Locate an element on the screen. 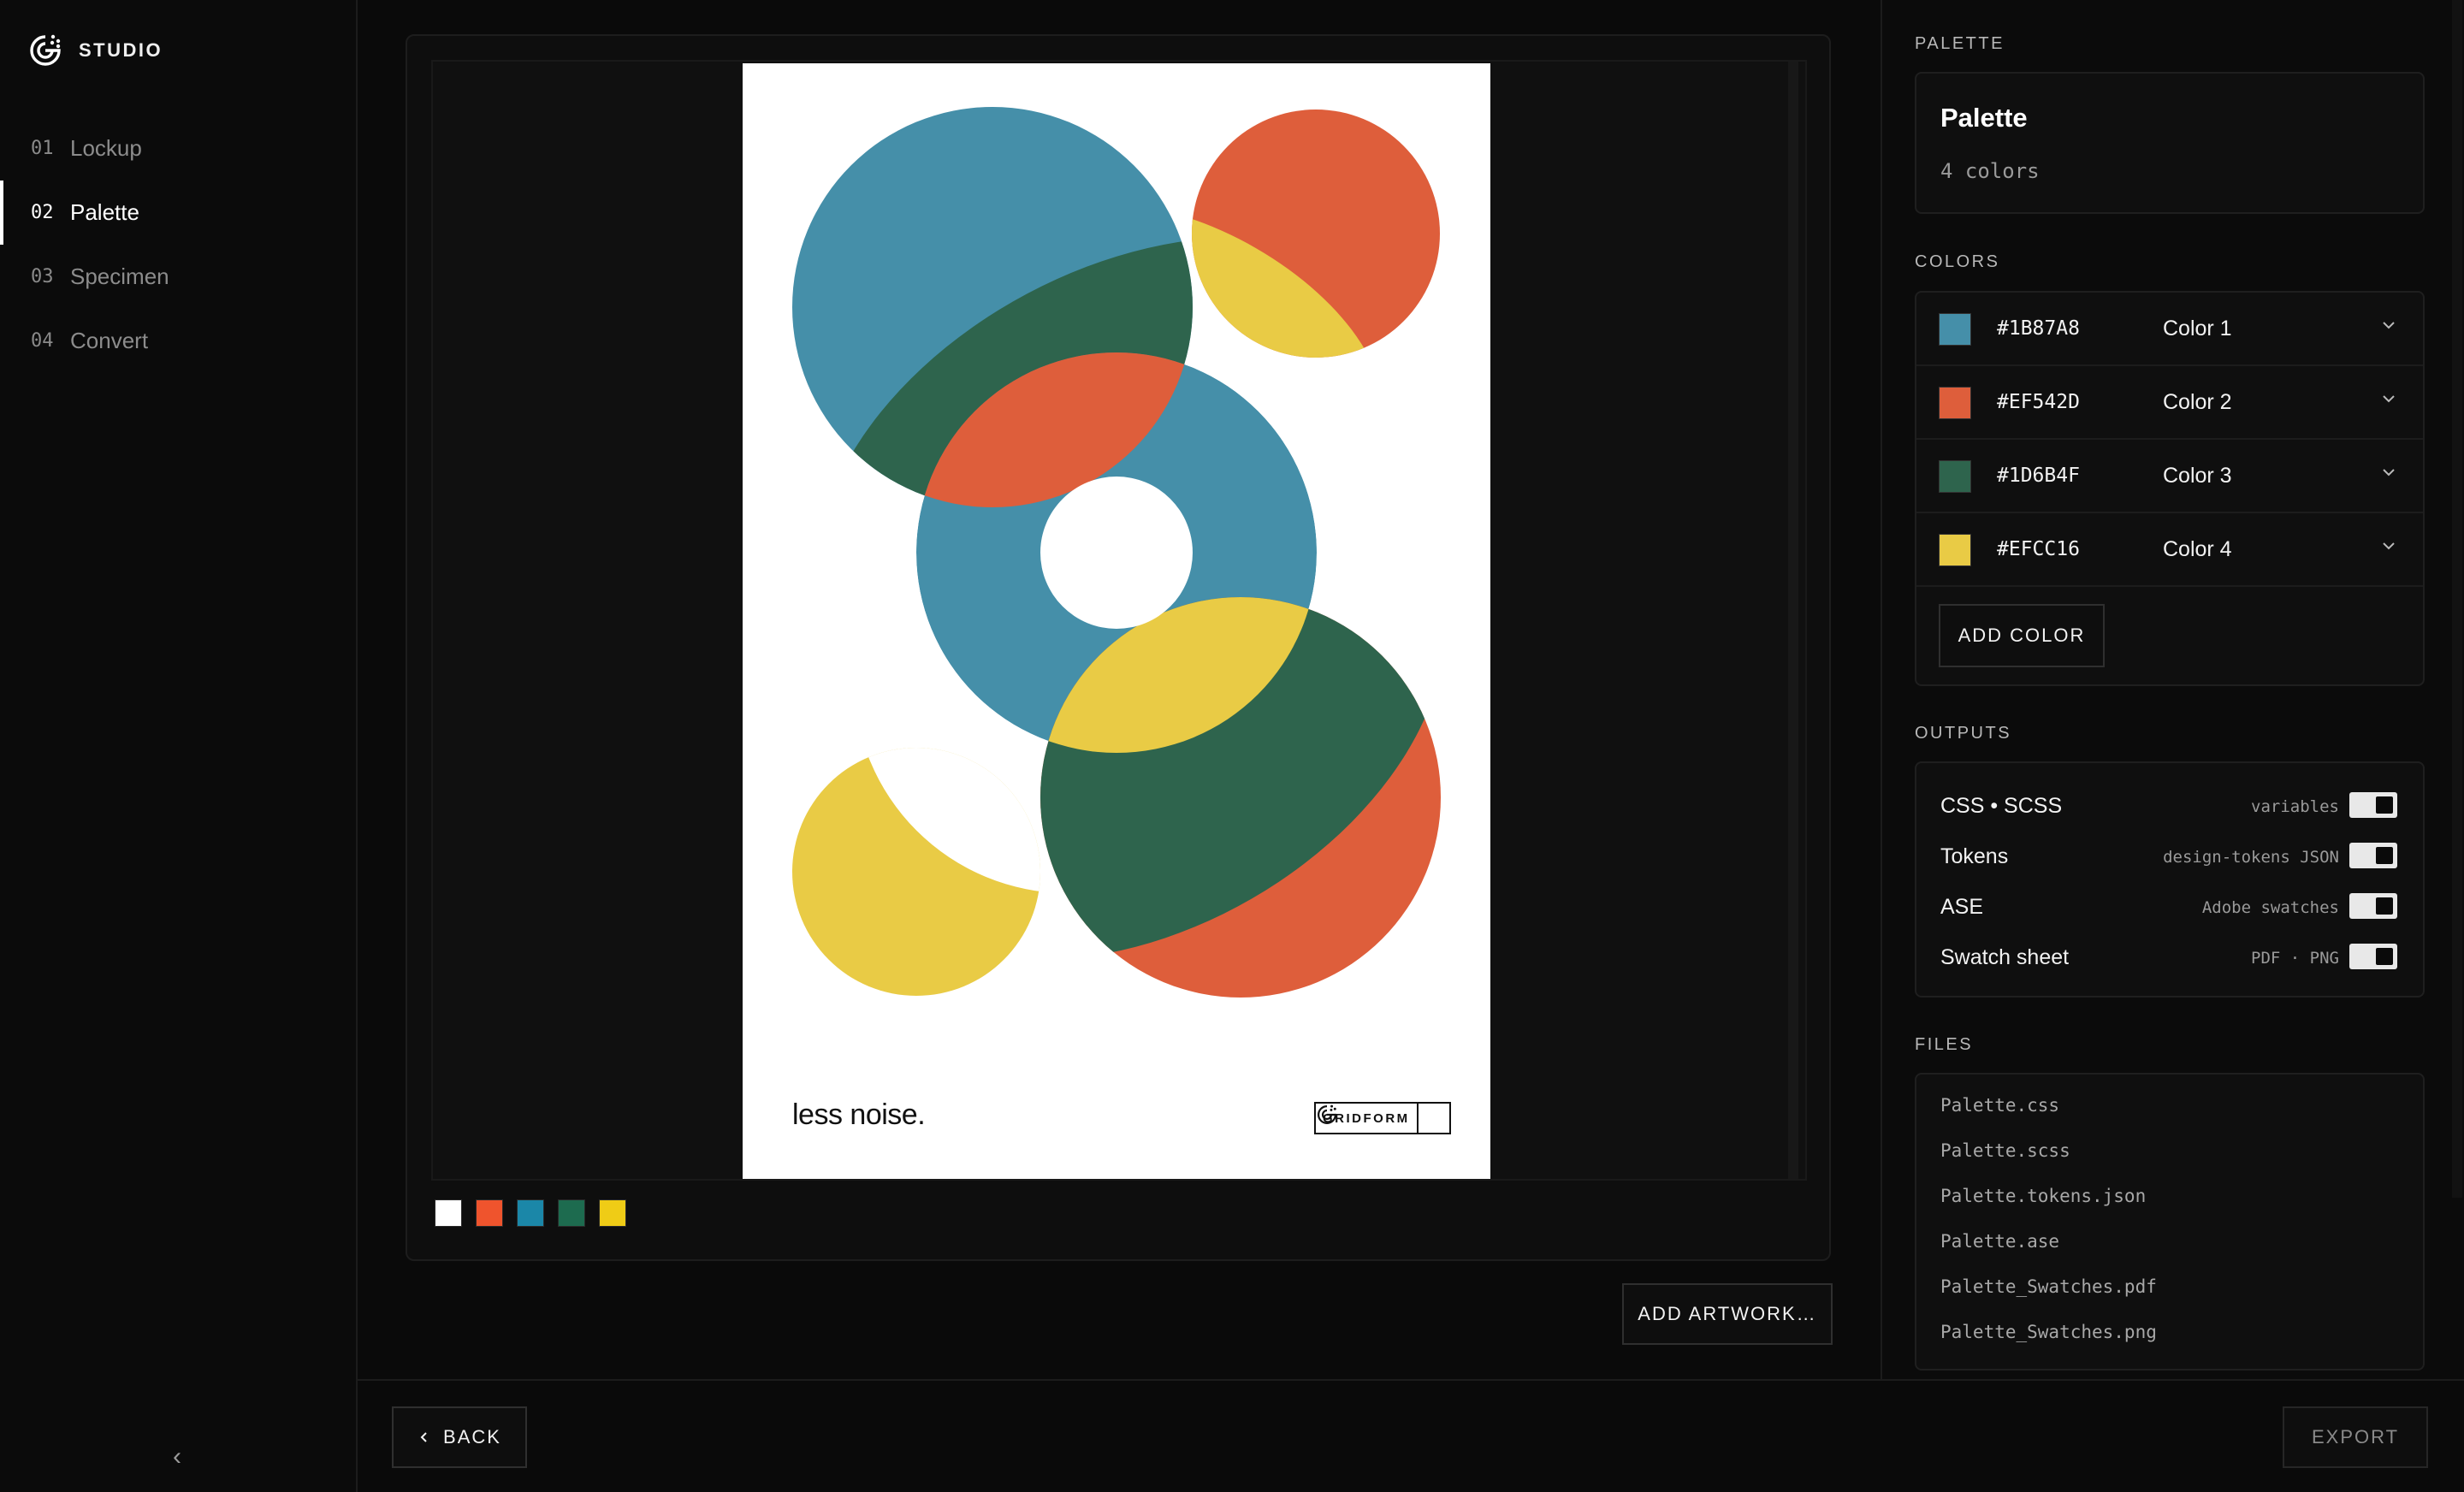  outputs-section-label: OUTPUTS is located at coordinates (1963, 733).